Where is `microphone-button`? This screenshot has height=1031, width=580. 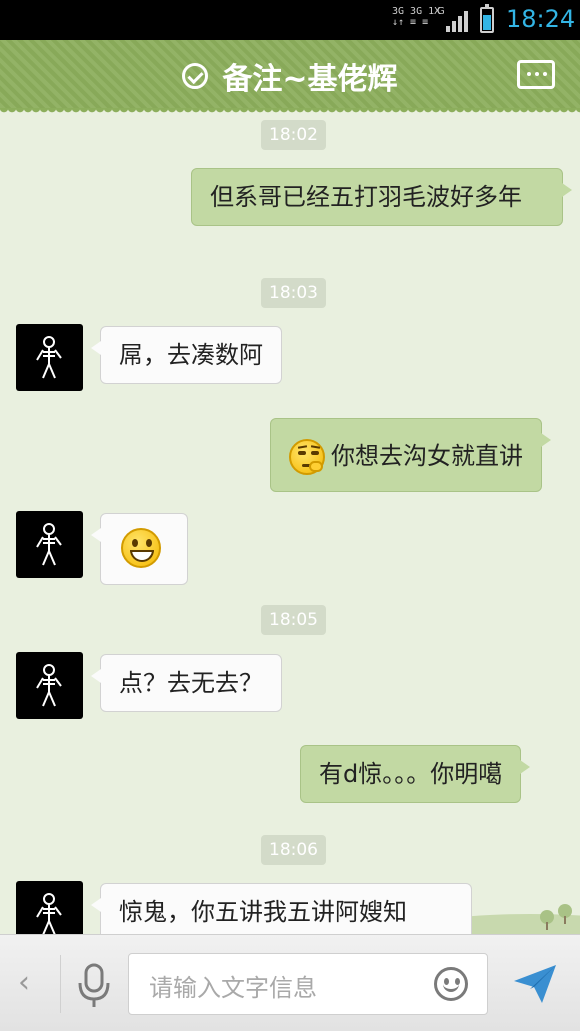
microphone-button is located at coordinates (94, 985).